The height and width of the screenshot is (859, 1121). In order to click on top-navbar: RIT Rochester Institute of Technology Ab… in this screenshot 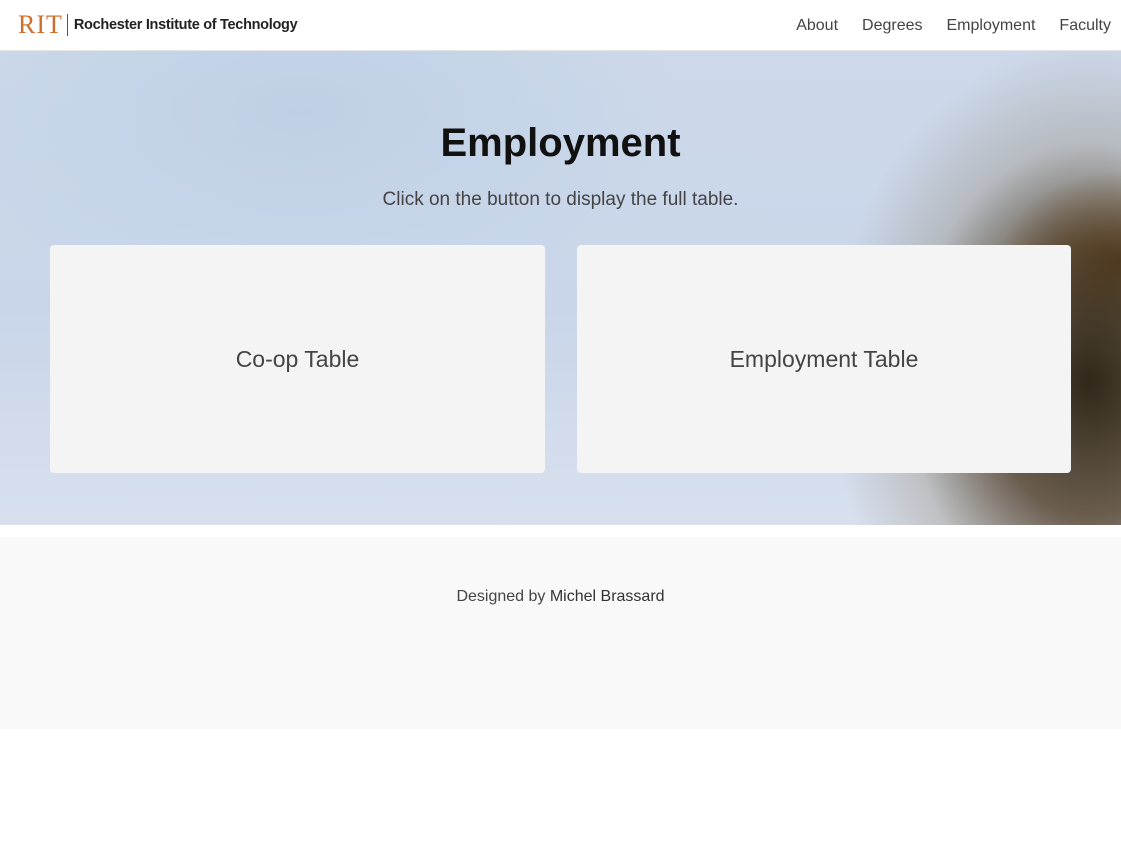, I will do `click(560, 25)`.